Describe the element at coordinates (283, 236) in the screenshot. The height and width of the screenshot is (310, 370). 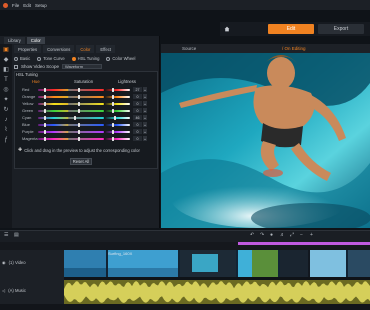
I see `mixer-icon: ♬` at that location.